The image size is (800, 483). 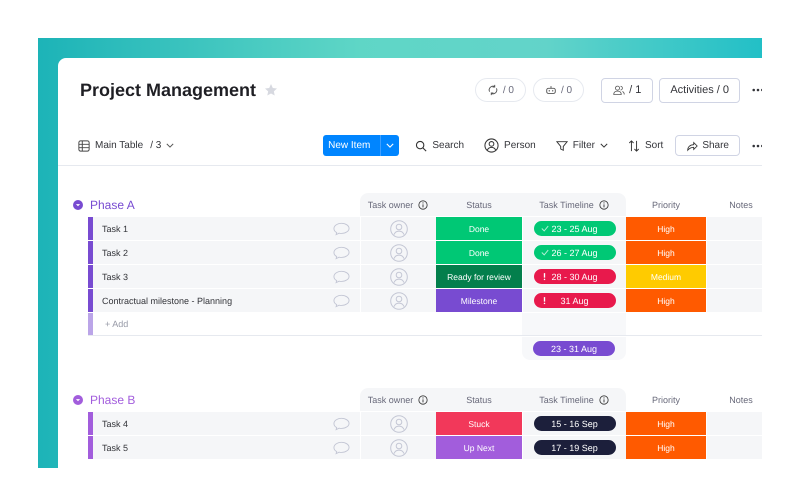 I want to click on sort-button: Sort, so click(x=646, y=146).